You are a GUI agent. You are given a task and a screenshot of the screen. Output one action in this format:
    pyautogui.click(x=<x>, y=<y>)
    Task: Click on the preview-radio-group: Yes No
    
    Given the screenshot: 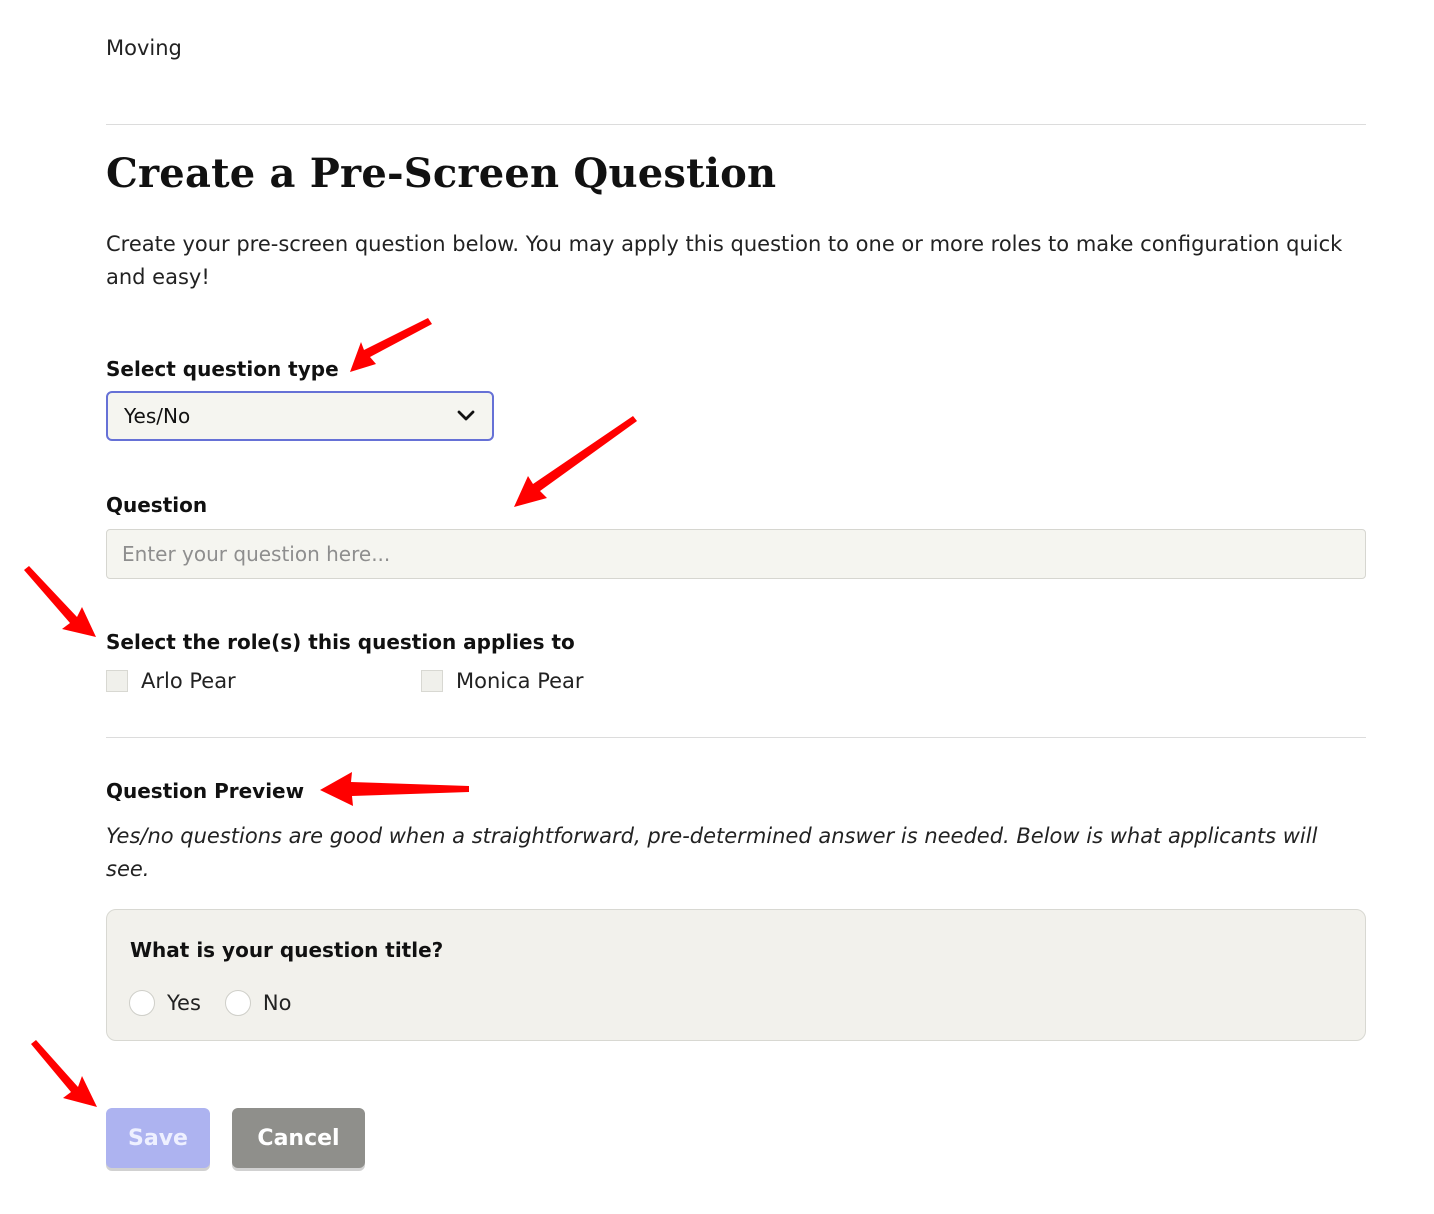 What is the action you would take?
    pyautogui.click(x=222, y=1003)
    